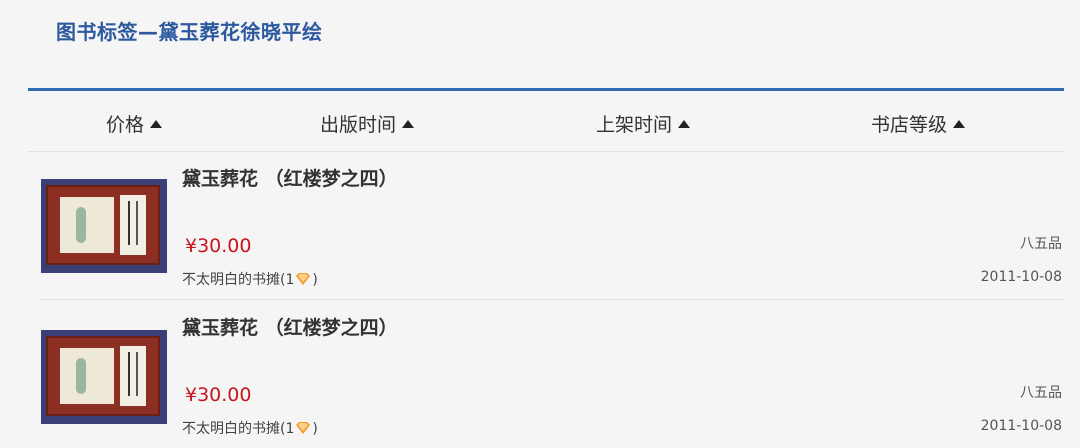 The image size is (1080, 448). I want to click on page-title: 图书标签—黛玉葬花徐晓平绘, so click(189, 32).